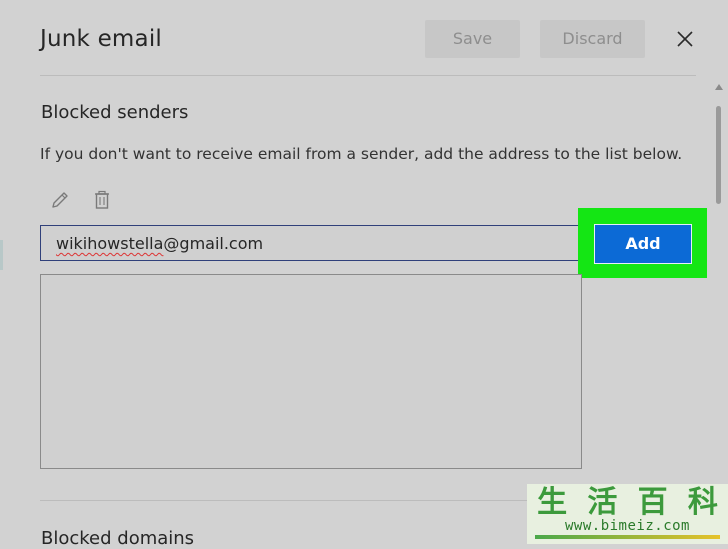 Image resolution: width=728 pixels, height=549 pixels. I want to click on add-button: Add, so click(643, 244).